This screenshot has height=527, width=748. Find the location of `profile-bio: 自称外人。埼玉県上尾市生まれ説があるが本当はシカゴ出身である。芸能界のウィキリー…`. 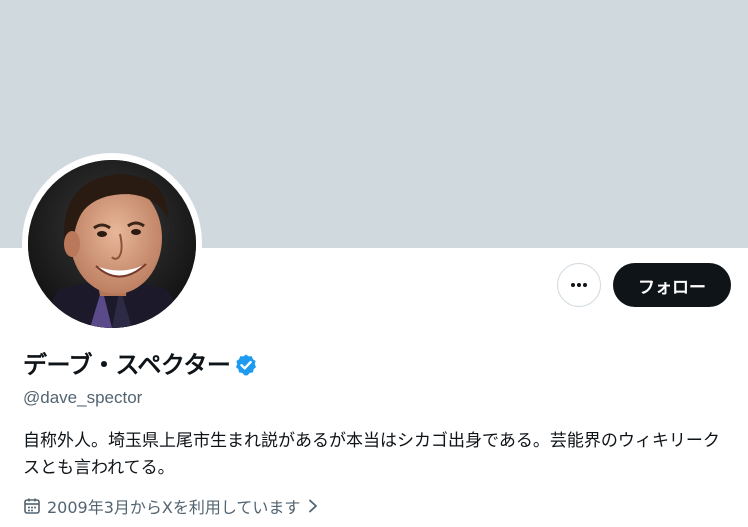

profile-bio: 自称外人。埼玉県上尾市生まれ説があるが本当はシカゴ出身である。芸能界のウィキリー… is located at coordinates (371, 454).